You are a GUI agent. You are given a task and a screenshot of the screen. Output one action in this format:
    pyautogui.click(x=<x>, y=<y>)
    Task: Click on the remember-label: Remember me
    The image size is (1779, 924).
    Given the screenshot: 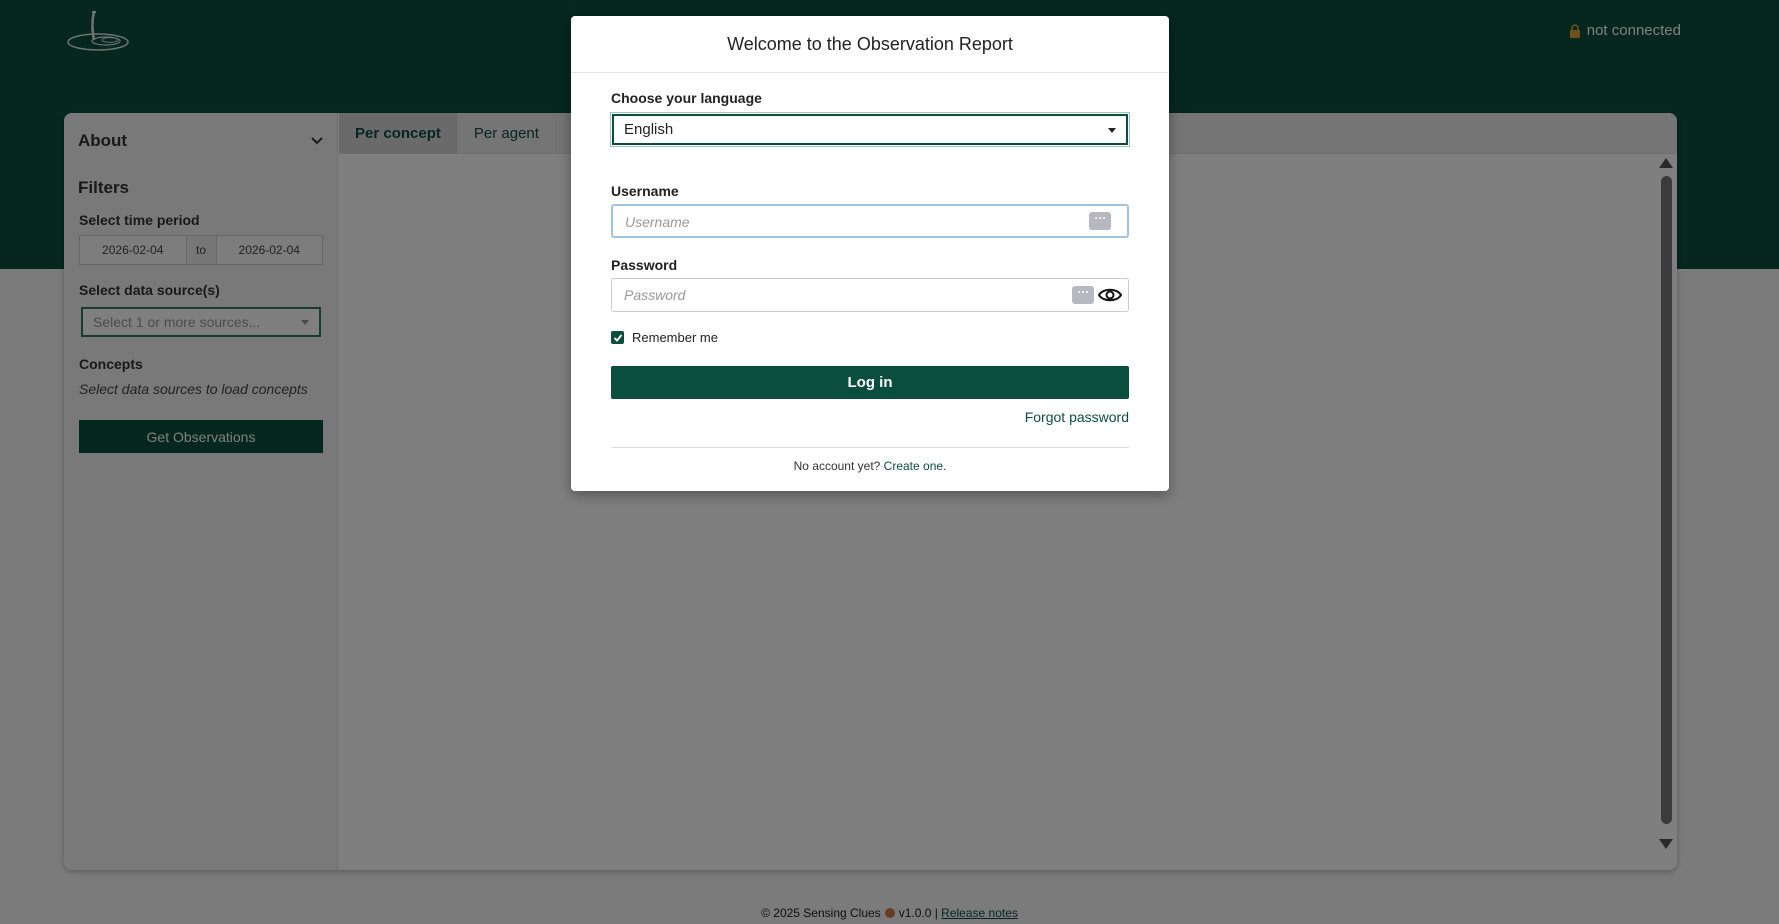 What is the action you would take?
    pyautogui.click(x=675, y=337)
    